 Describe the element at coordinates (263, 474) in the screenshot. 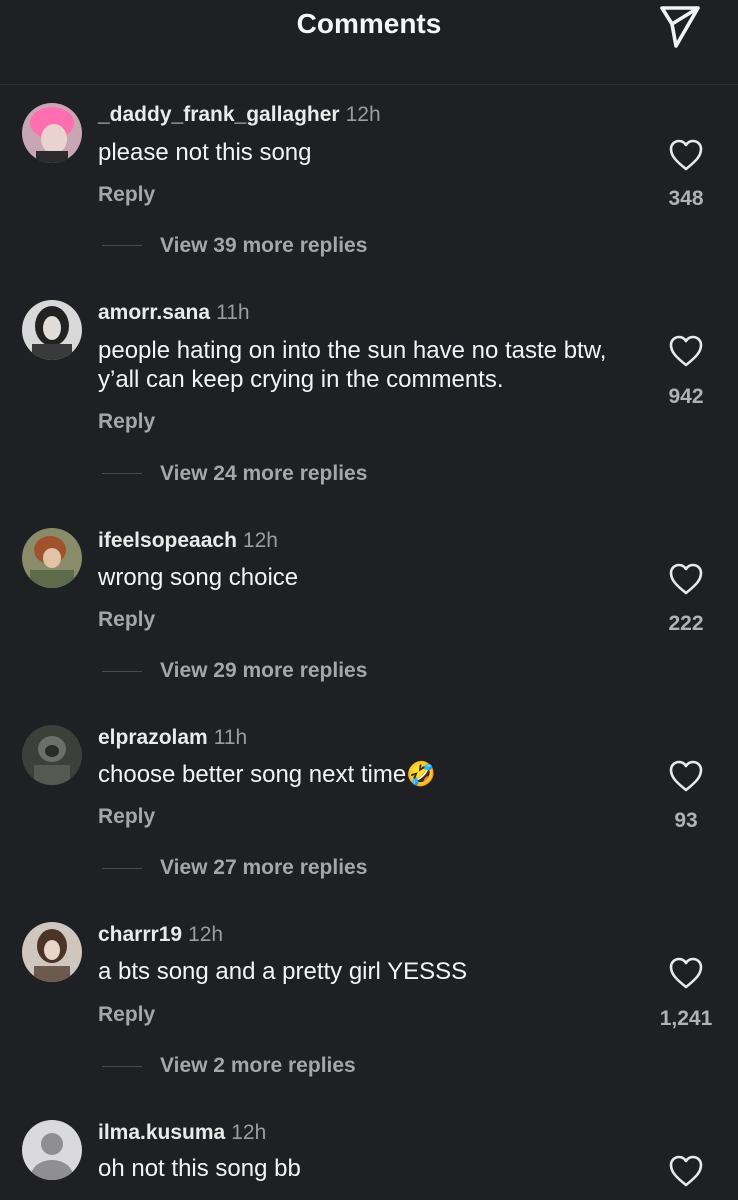

I see `view-more-replies: View 24 more replies` at that location.